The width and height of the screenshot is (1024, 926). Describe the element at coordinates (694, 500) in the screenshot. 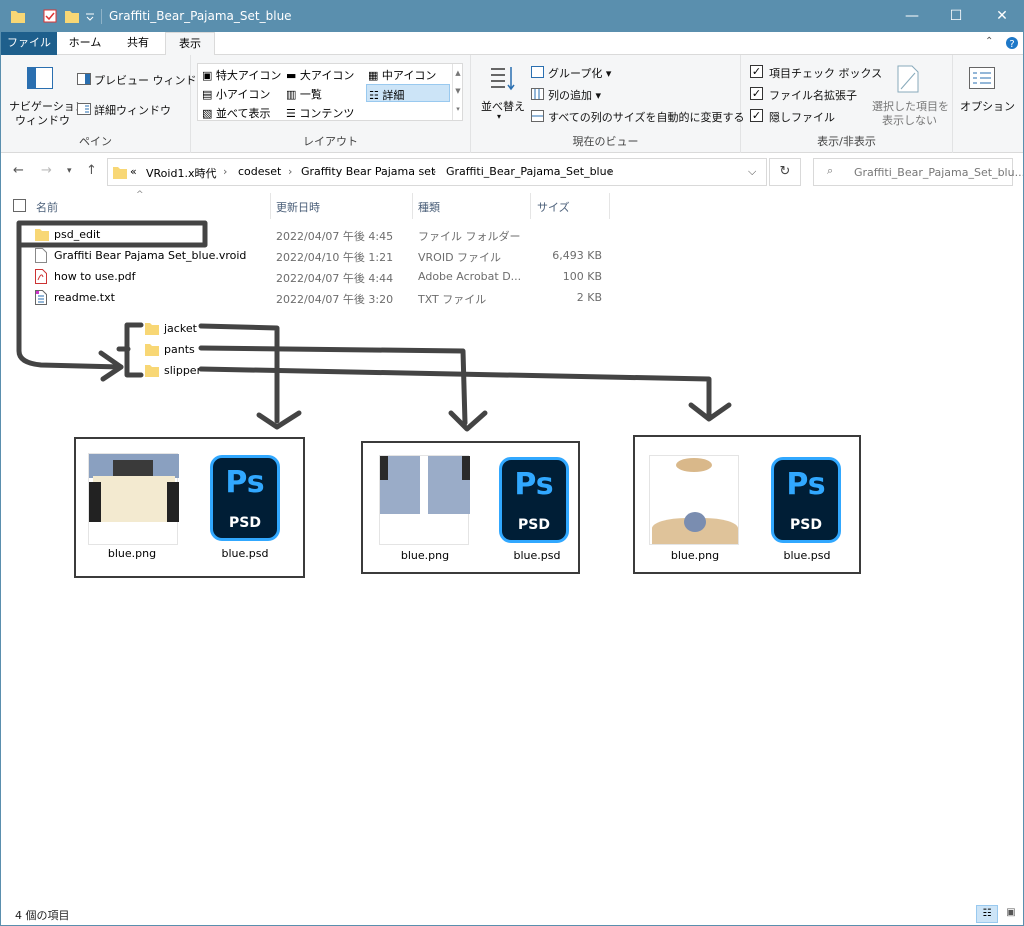

I see `slipper-png-thumbnail` at that location.